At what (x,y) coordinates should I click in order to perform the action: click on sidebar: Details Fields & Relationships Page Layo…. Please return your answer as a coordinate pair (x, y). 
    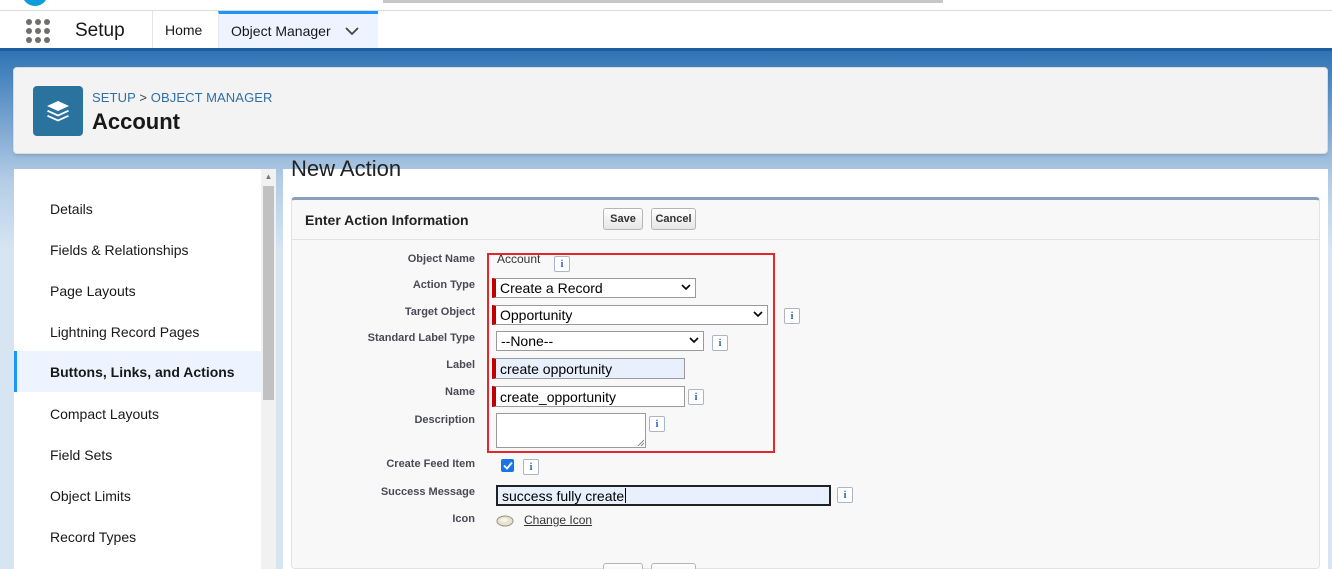
    Looking at the image, I should click on (137, 369).